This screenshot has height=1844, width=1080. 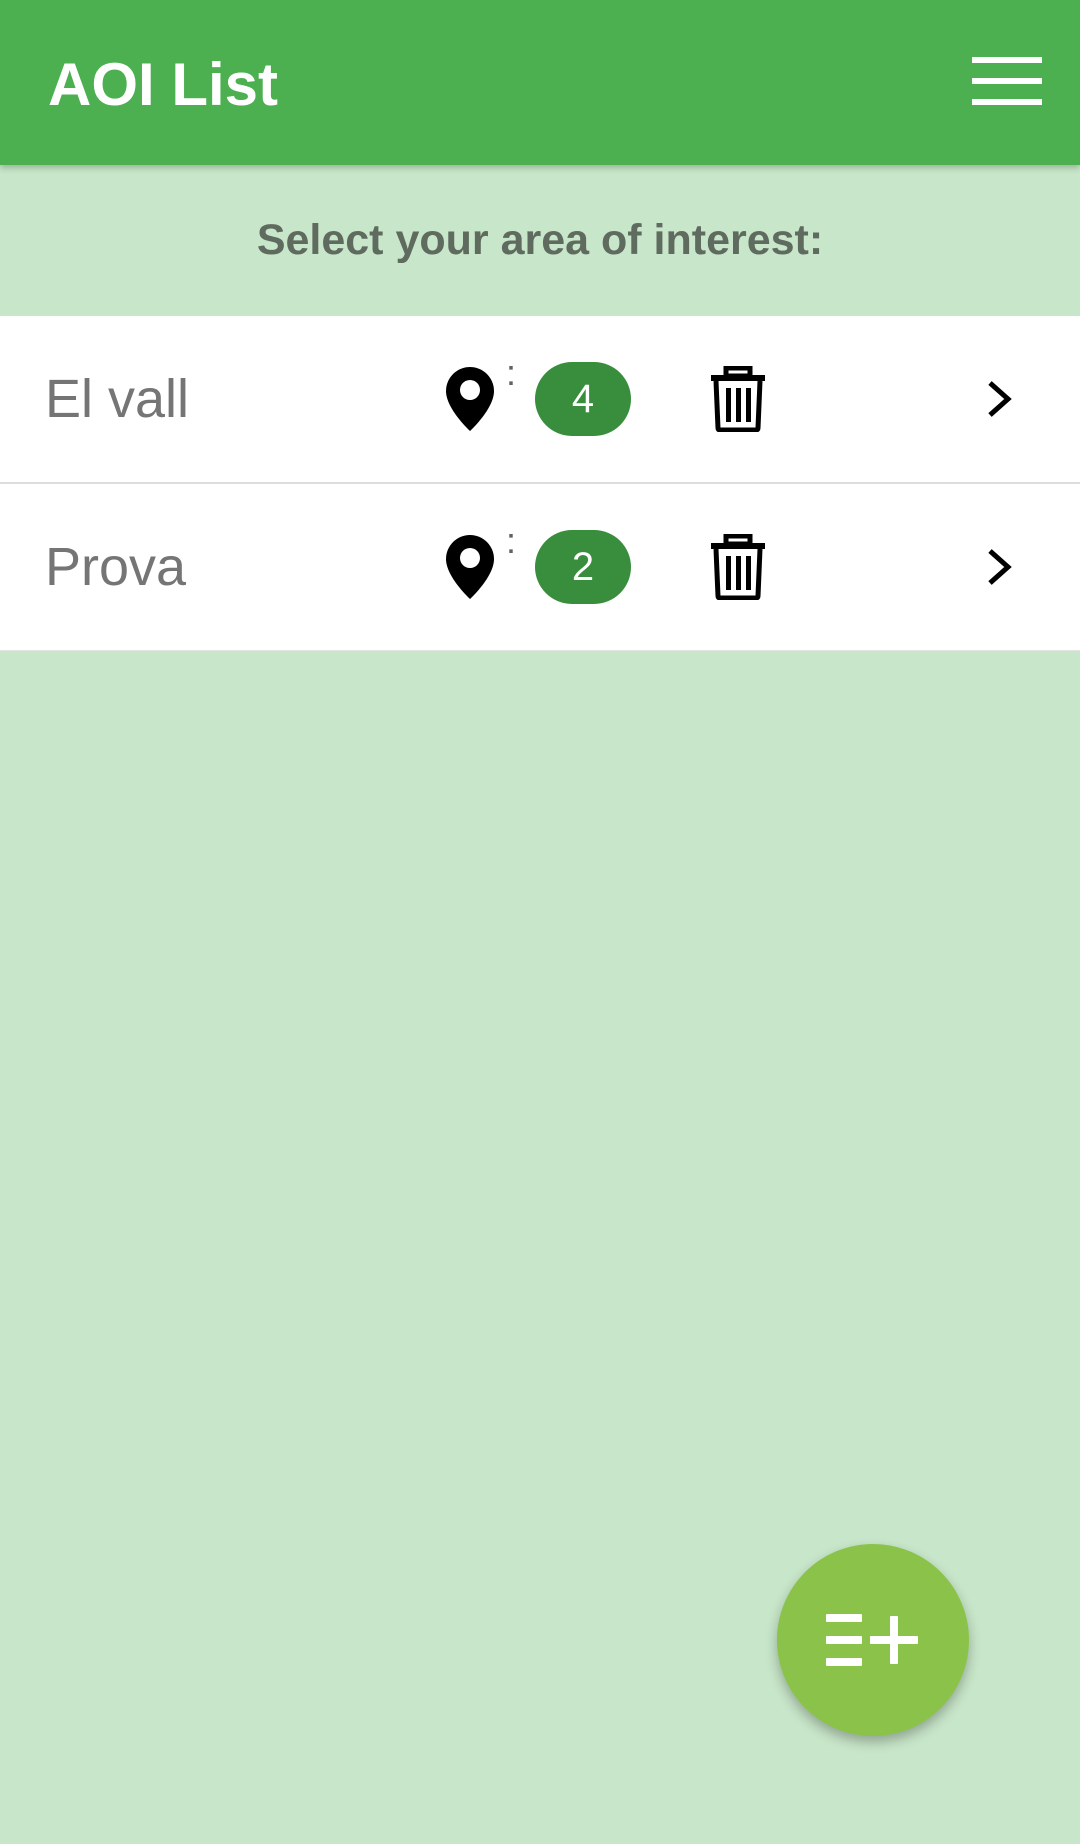 What do you see at coordinates (583, 399) in the screenshot?
I see `count-badge: 4` at bounding box center [583, 399].